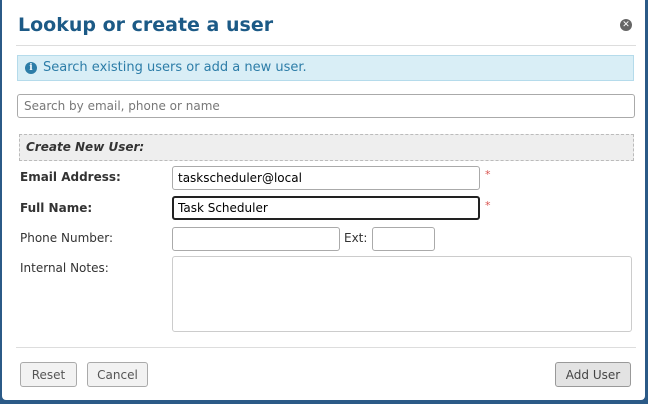 The width and height of the screenshot is (648, 404). I want to click on ext-label: Ext:, so click(356, 238).